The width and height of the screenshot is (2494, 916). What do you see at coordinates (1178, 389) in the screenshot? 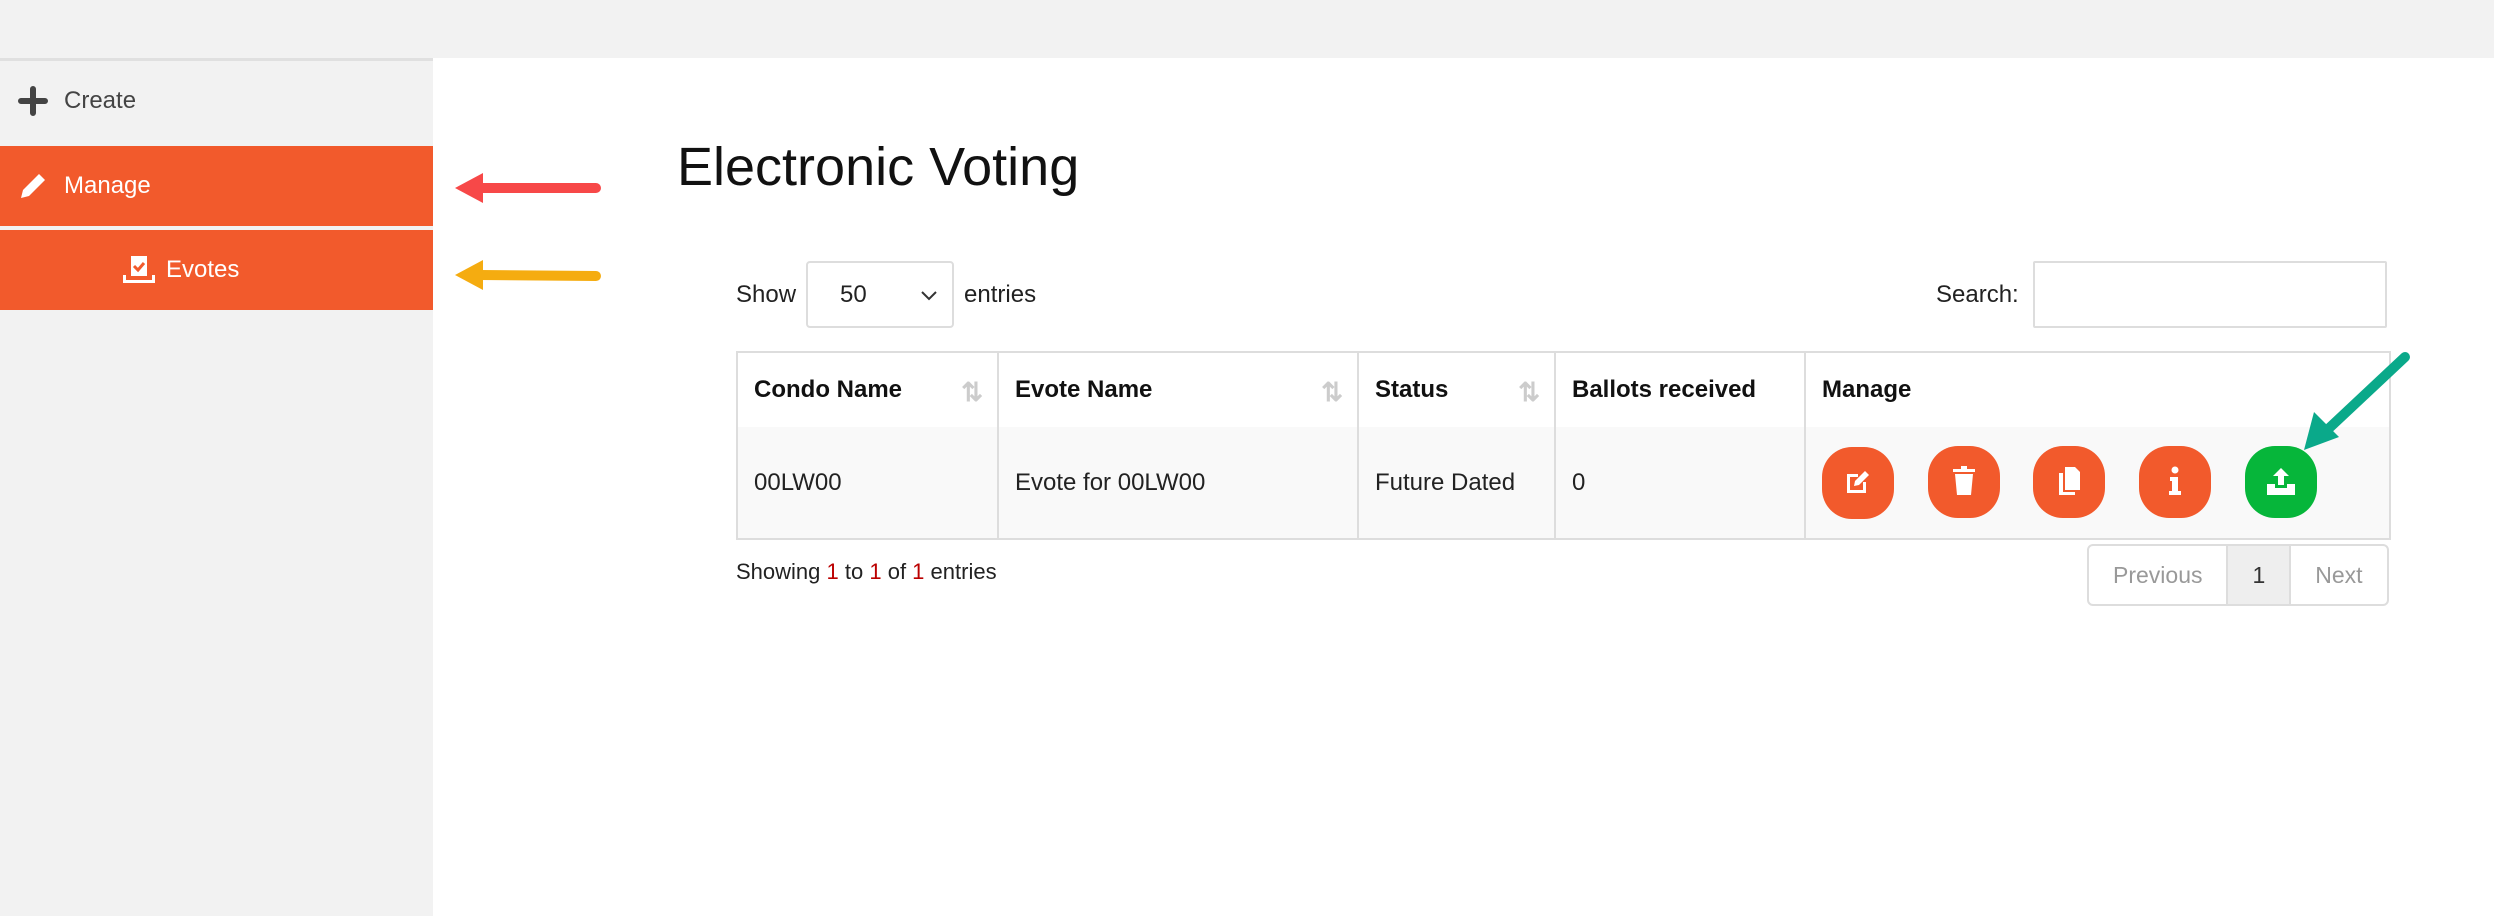
I see `column-evote-name: Evote Name ⇅` at bounding box center [1178, 389].